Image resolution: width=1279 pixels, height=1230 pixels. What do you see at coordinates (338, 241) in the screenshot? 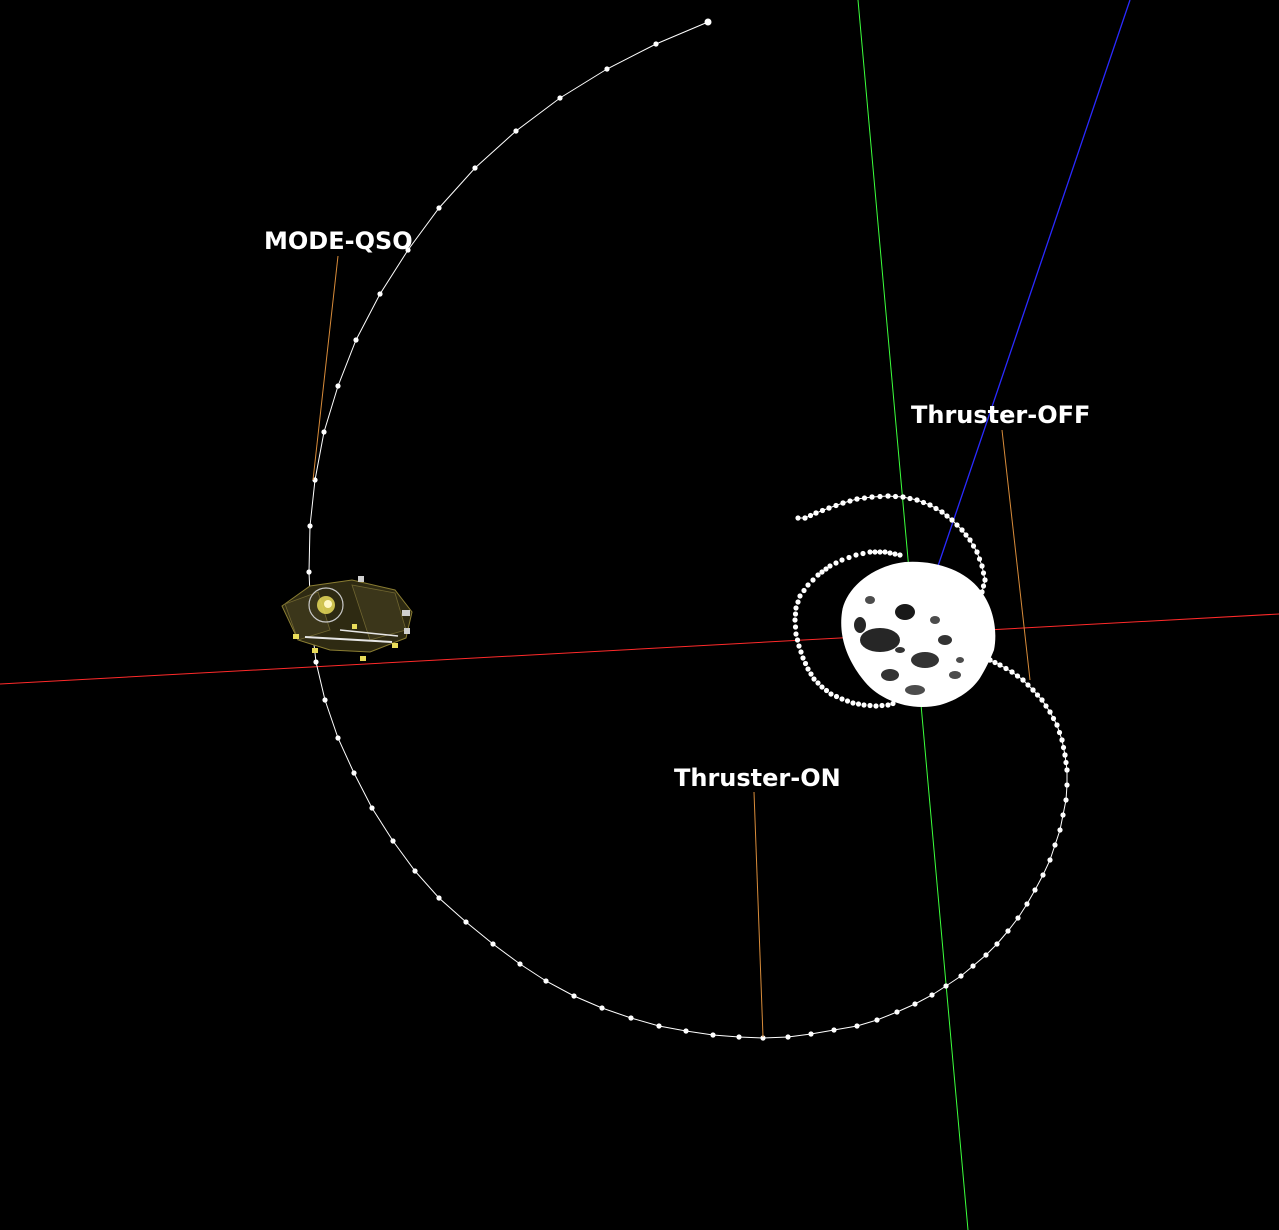
I see `mode-qso-label: MODE-QSO` at bounding box center [338, 241].